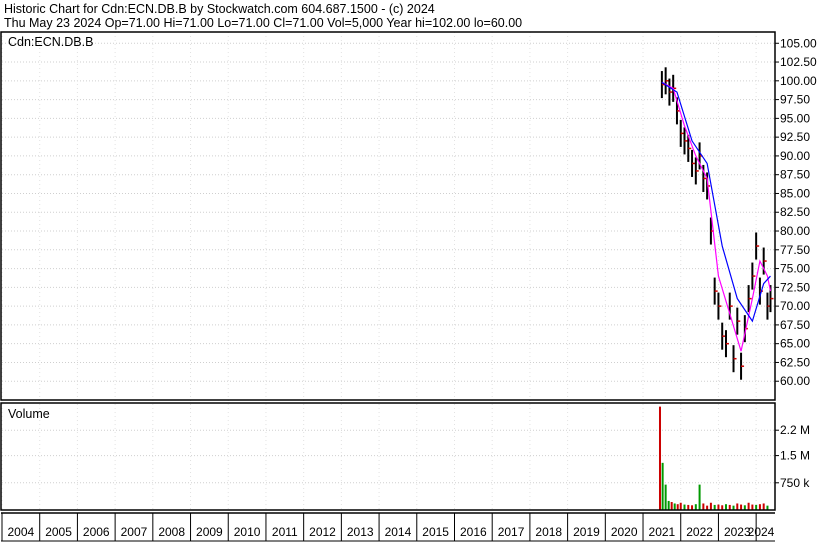 The height and width of the screenshot is (543, 830). I want to click on year-label: 2011, so click(285, 532).